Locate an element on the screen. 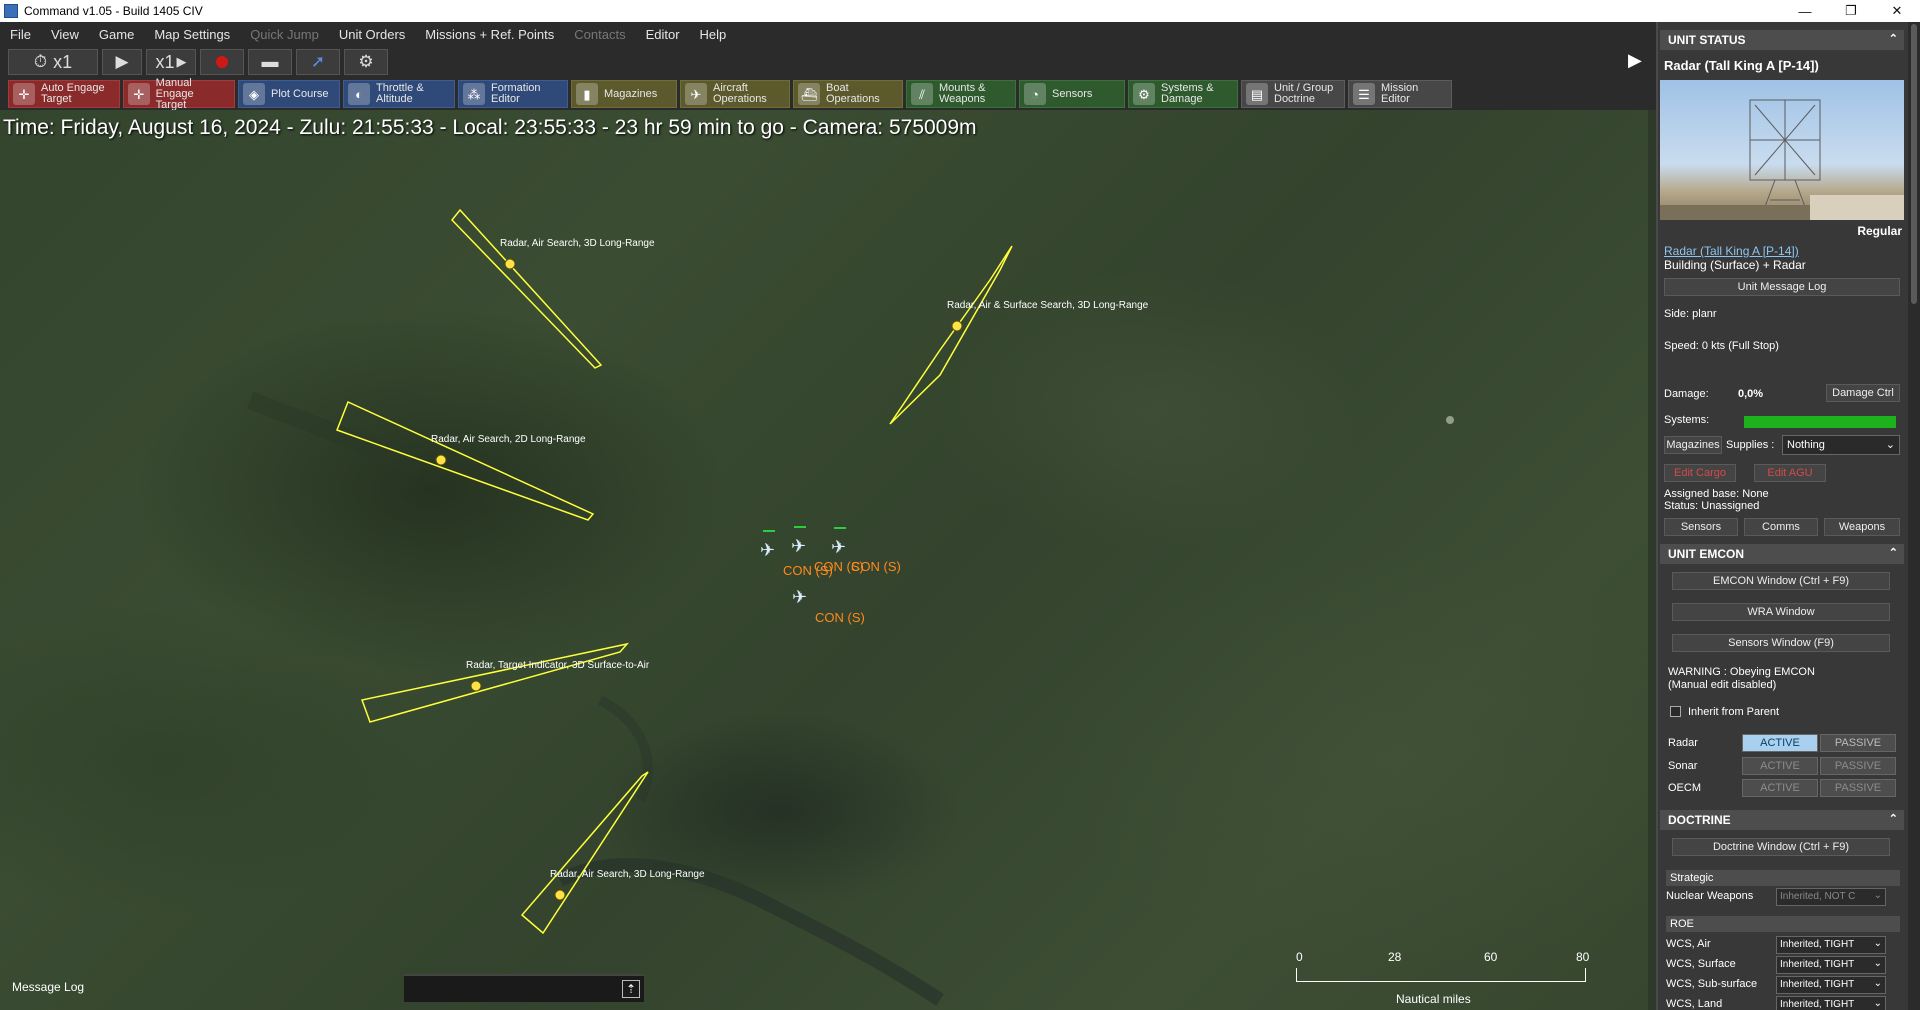  time-compression-label: x1 is located at coordinates (63, 61).